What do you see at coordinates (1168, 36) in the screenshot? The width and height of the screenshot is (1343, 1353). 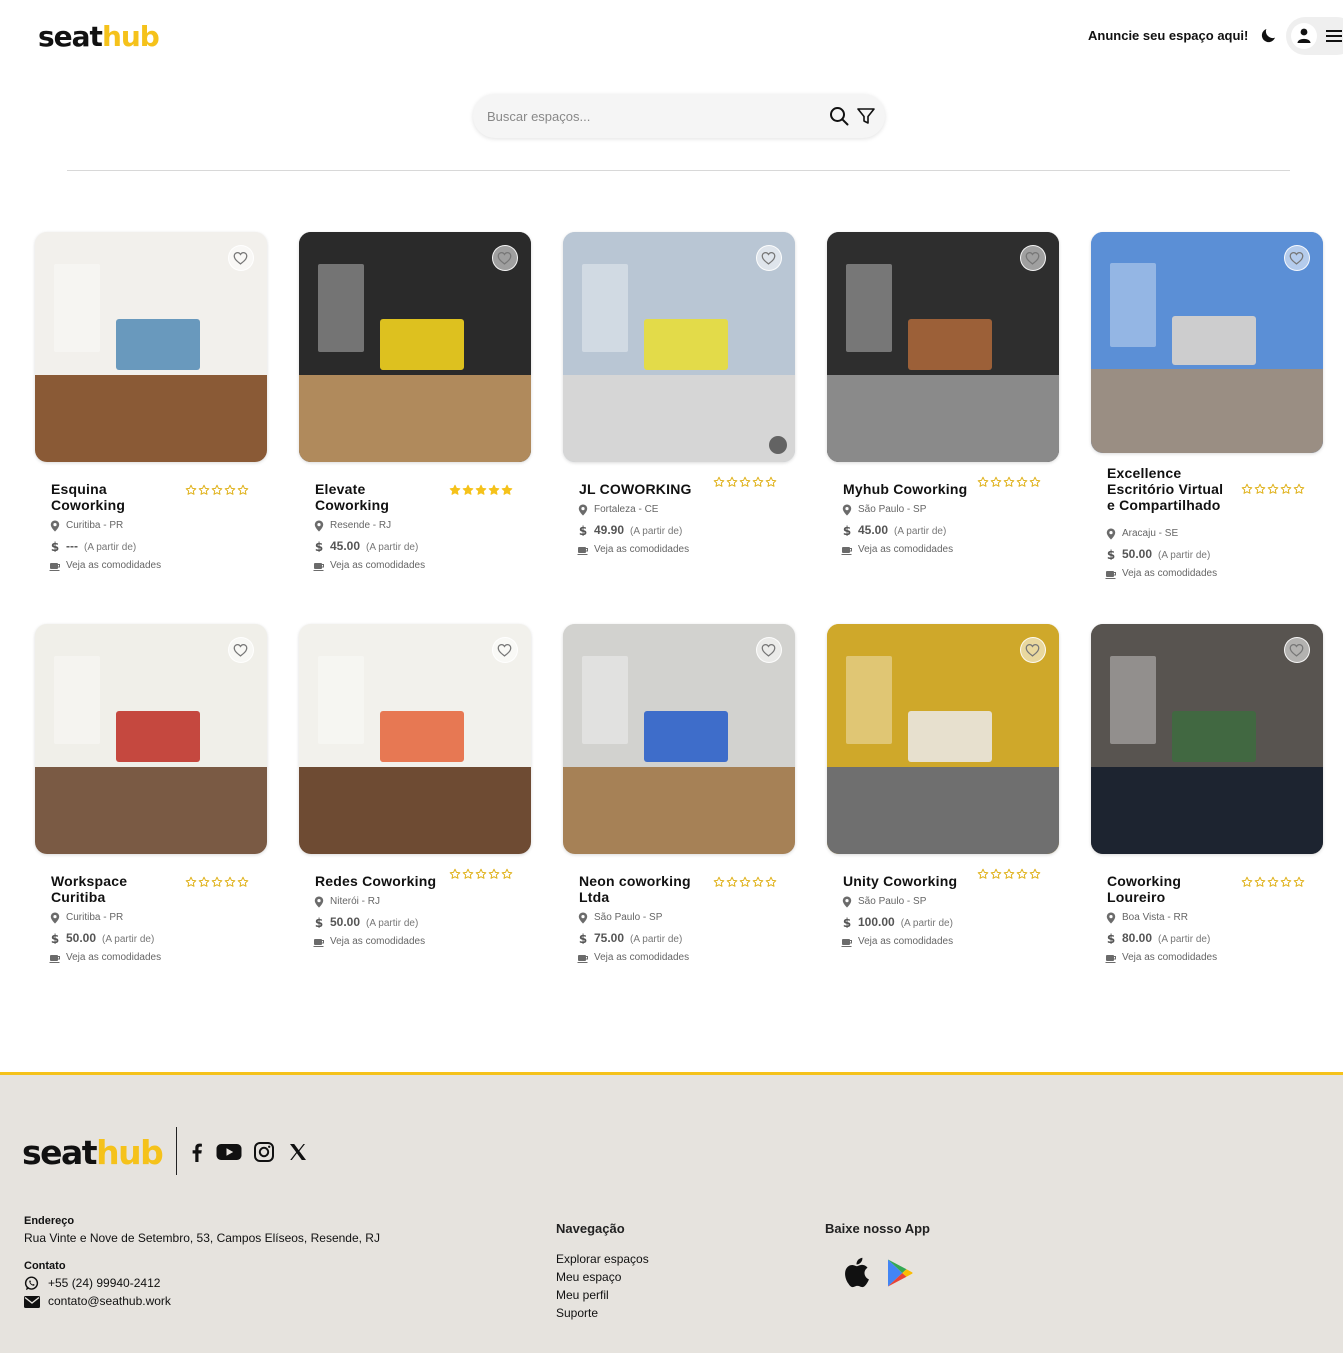 I see `announce-space-link: Anuncie seu espaço aqui!` at bounding box center [1168, 36].